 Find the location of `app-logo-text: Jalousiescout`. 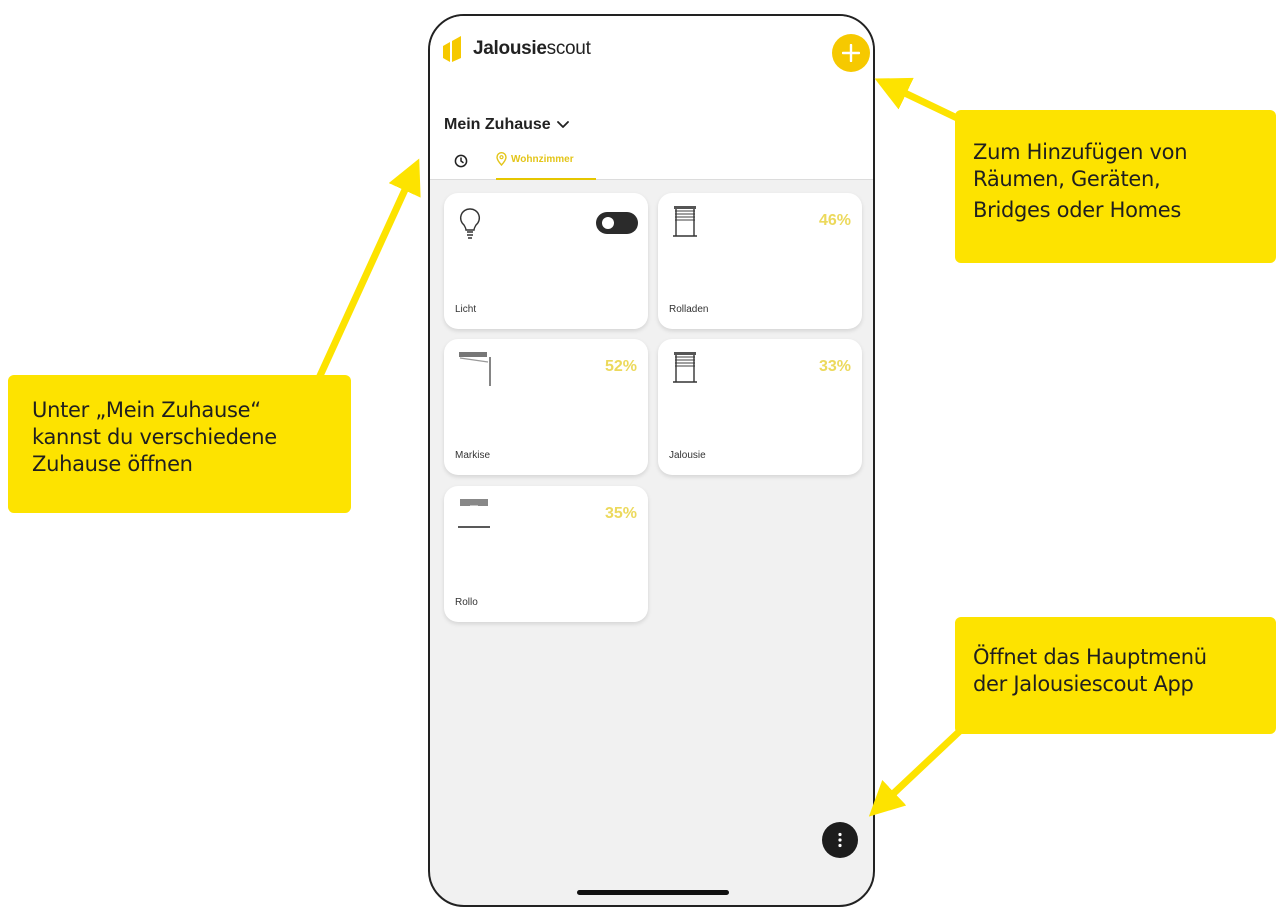

app-logo-text: Jalousiescout is located at coordinates (532, 48).